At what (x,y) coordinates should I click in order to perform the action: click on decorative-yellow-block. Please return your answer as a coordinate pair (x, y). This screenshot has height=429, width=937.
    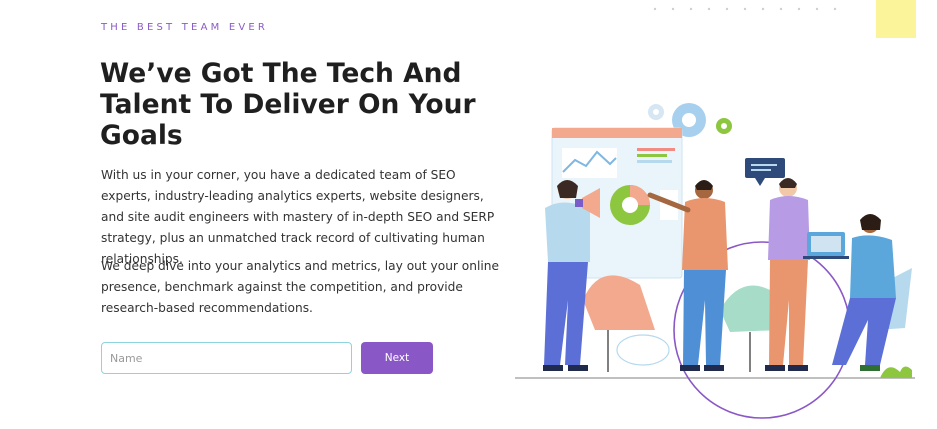
    Looking at the image, I should click on (896, 19).